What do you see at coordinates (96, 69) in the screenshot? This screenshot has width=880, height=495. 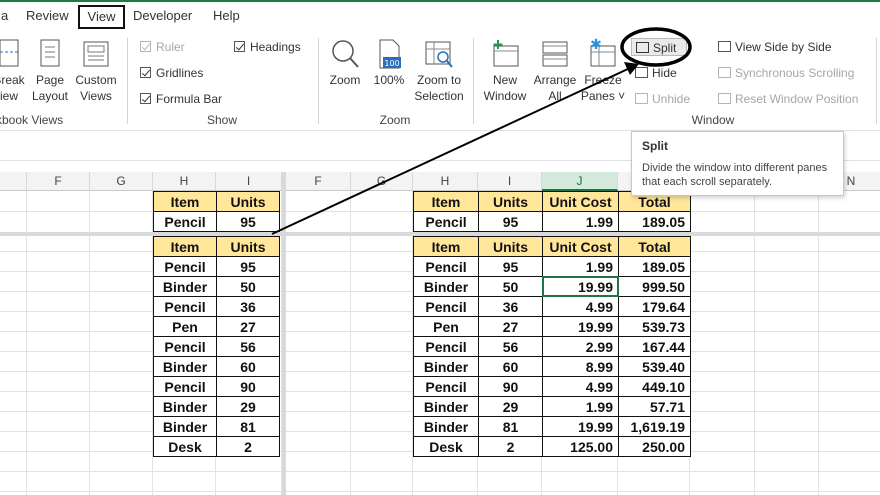 I see `custom-views-button: Custom Views` at bounding box center [96, 69].